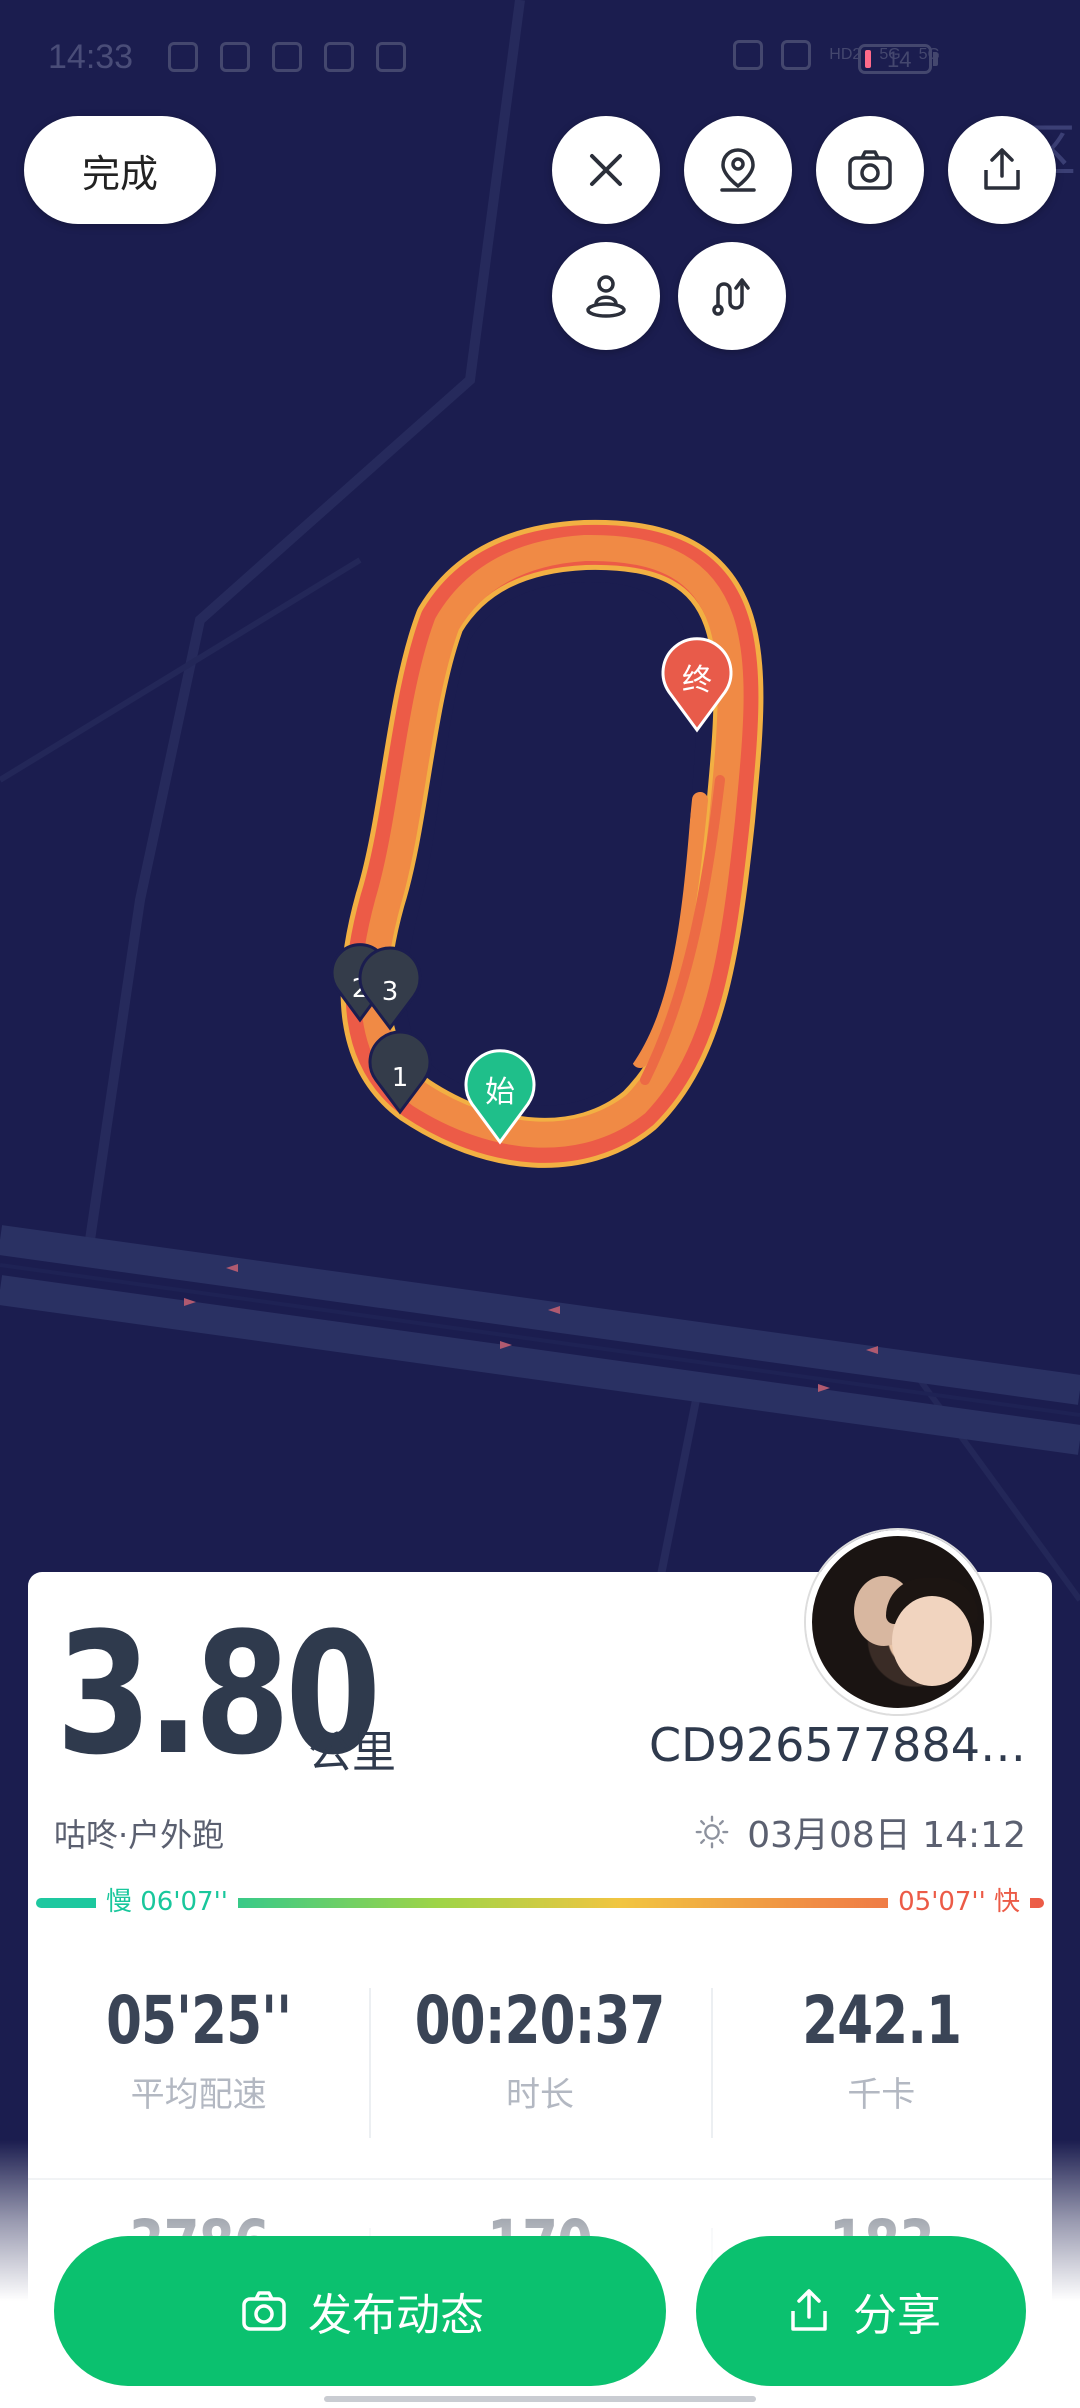 The height and width of the screenshot is (2408, 1080). I want to click on post-moment-button: 发布动态, so click(360, 2311).